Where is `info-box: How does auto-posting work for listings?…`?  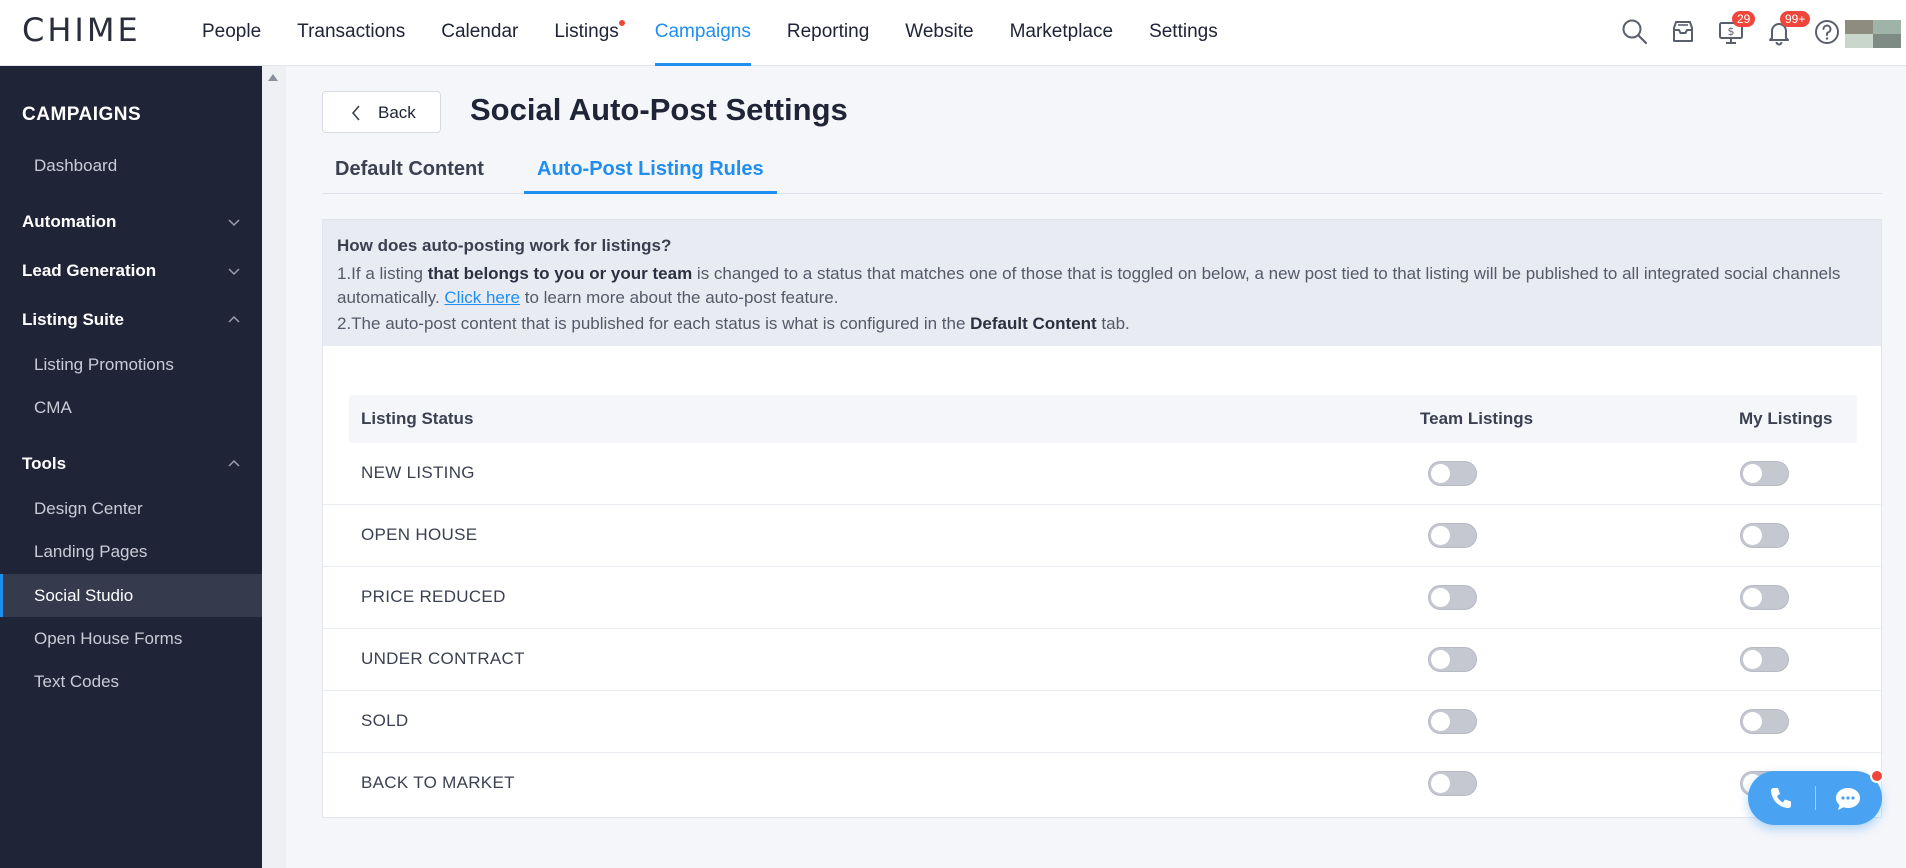 info-box: How does auto-posting work for listings?… is located at coordinates (1102, 282).